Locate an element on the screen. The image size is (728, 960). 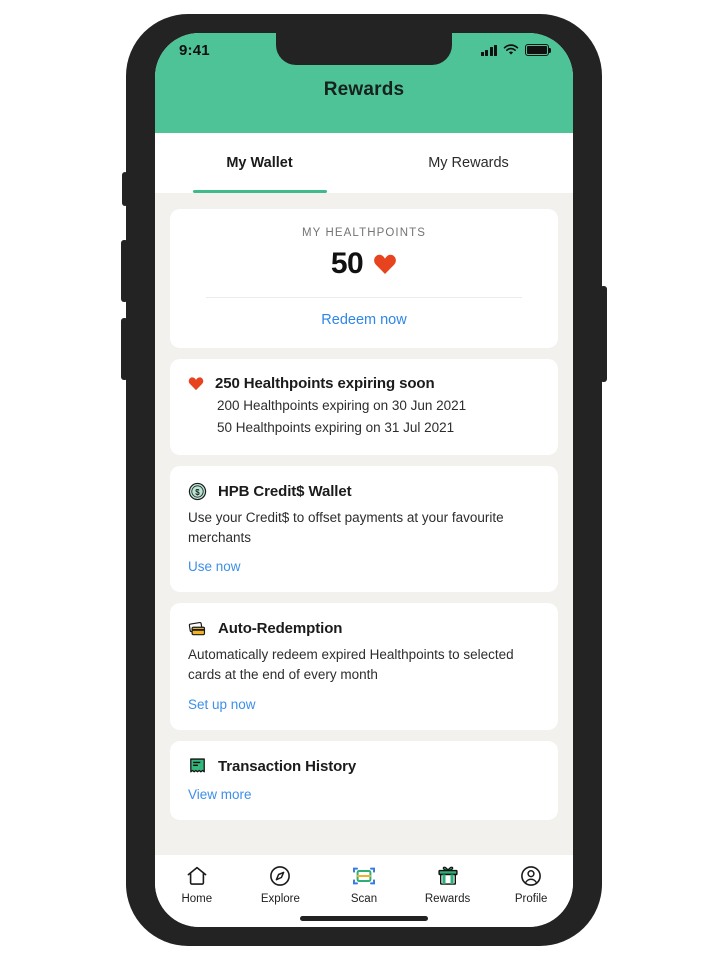
expiring-points-title: 250 Healthpoints expiring soon is located at coordinates (325, 383).